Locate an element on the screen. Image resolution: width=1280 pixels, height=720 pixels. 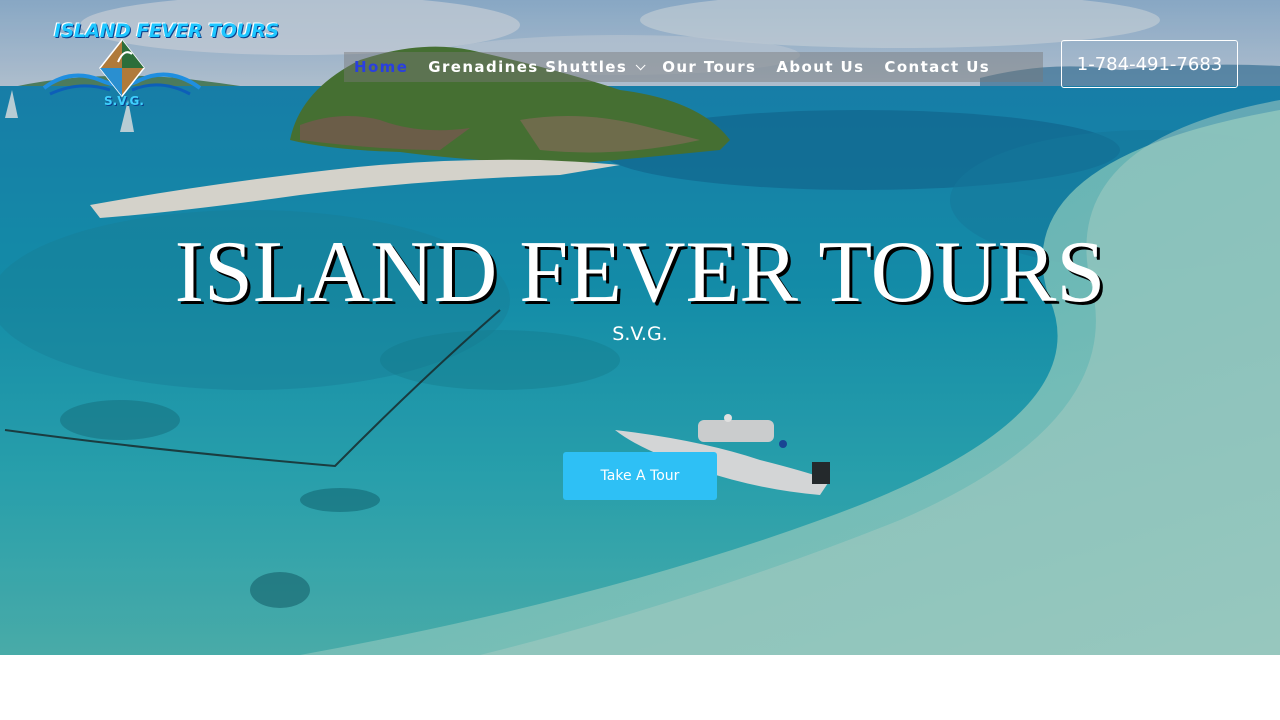
nav-item-about-us: About Us is located at coordinates (820, 67).